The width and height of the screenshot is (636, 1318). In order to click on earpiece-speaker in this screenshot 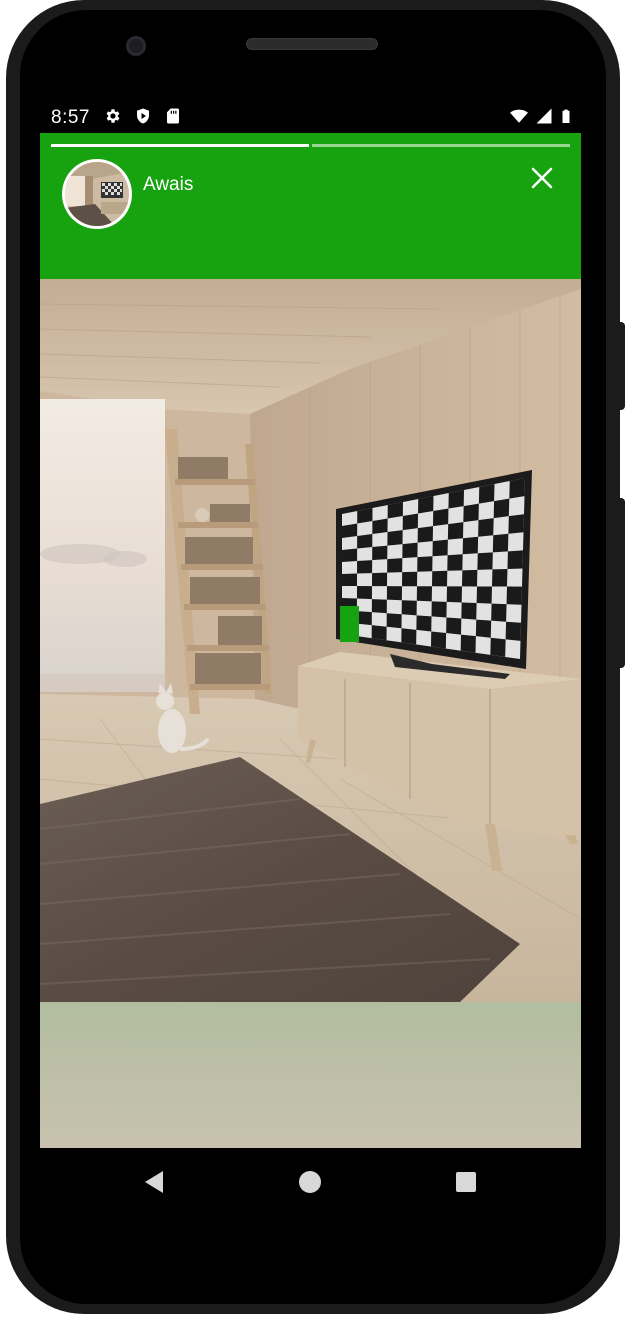, I will do `click(312, 44)`.